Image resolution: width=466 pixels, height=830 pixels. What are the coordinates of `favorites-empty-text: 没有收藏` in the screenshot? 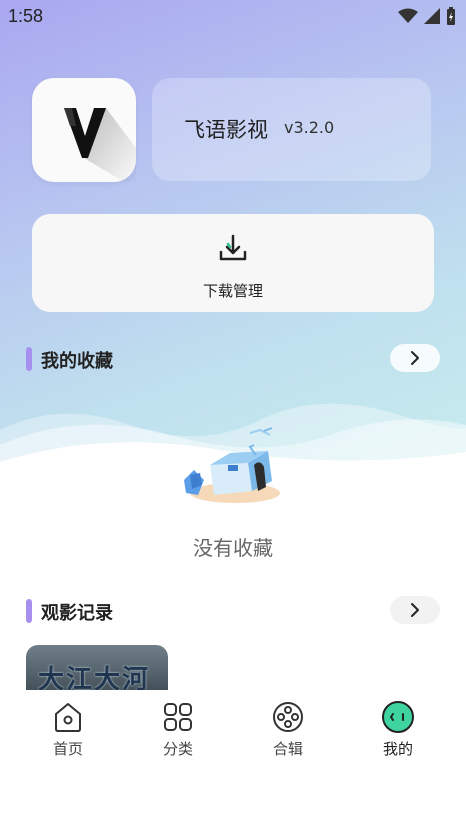 It's located at (233, 548).